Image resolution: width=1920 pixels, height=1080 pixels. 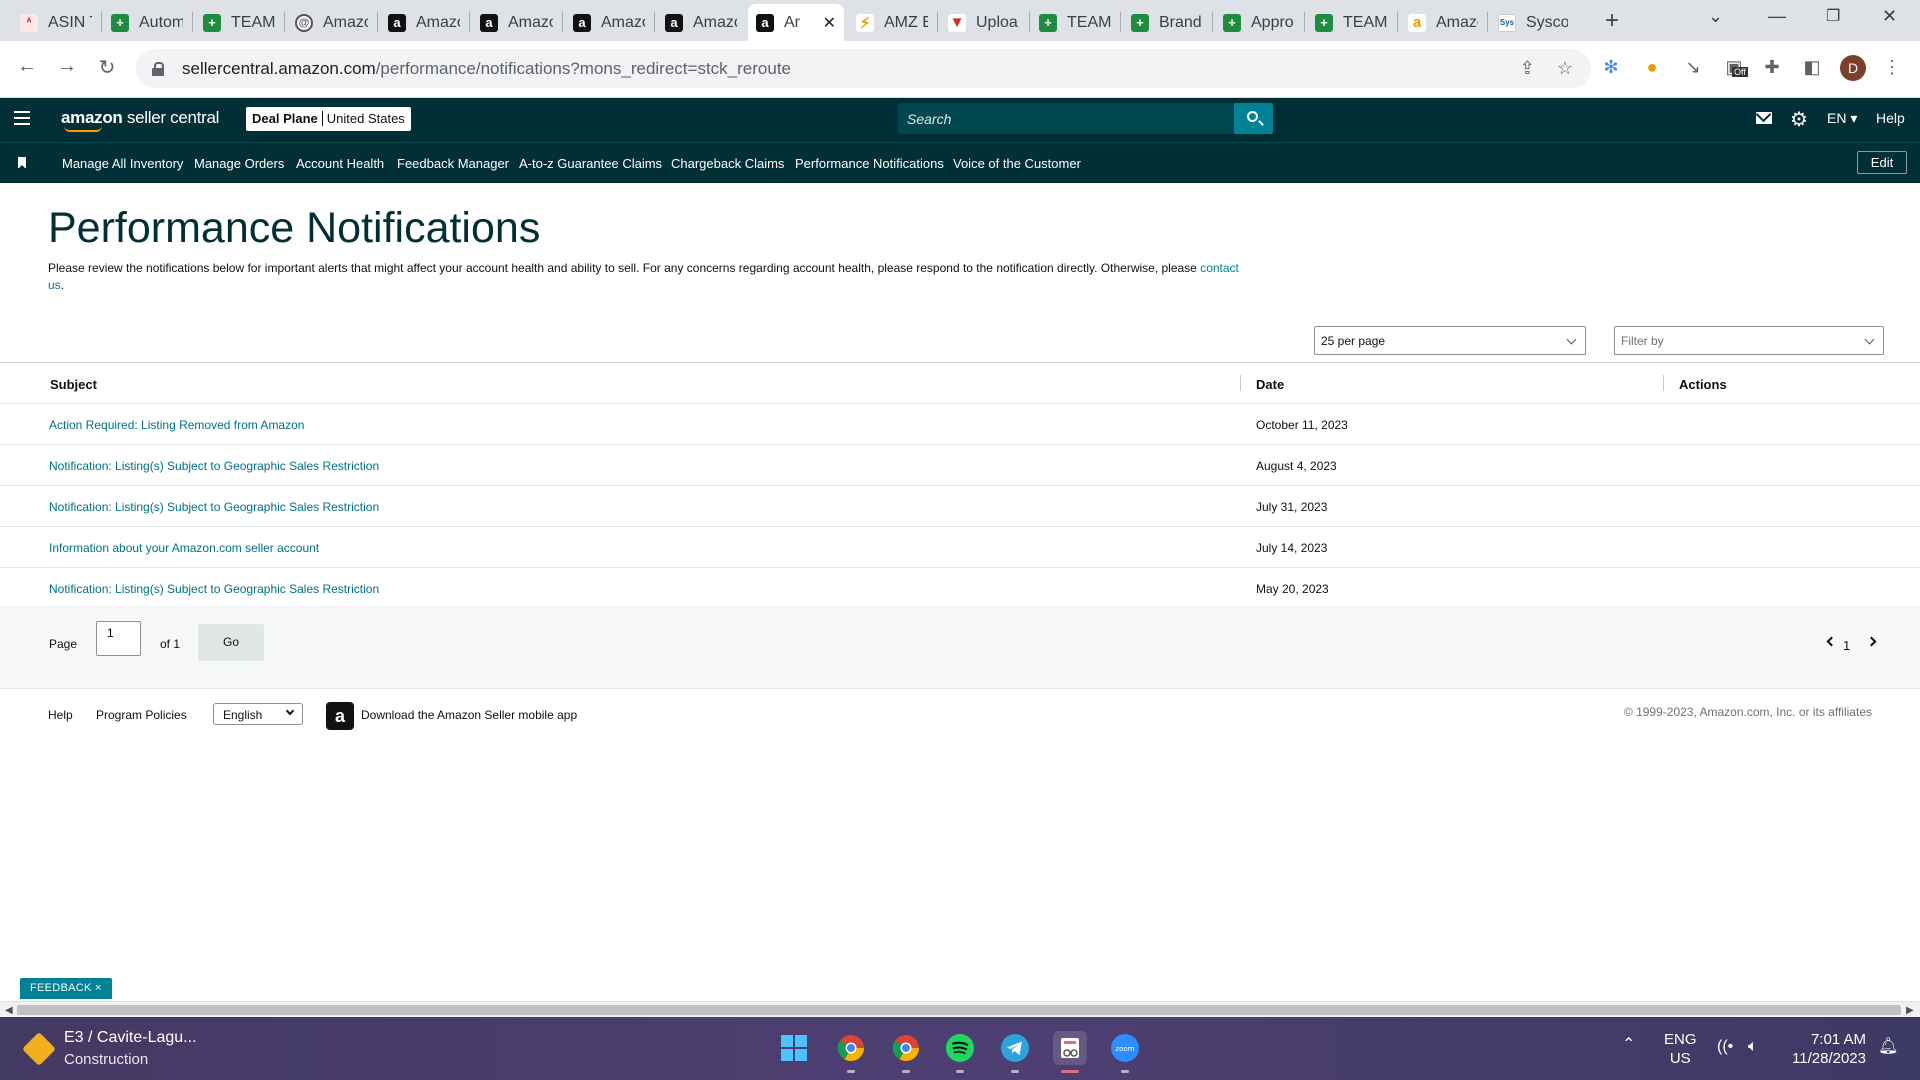 I want to click on browser-tab: ⚡︎ AMZ E, so click(x=892, y=22).